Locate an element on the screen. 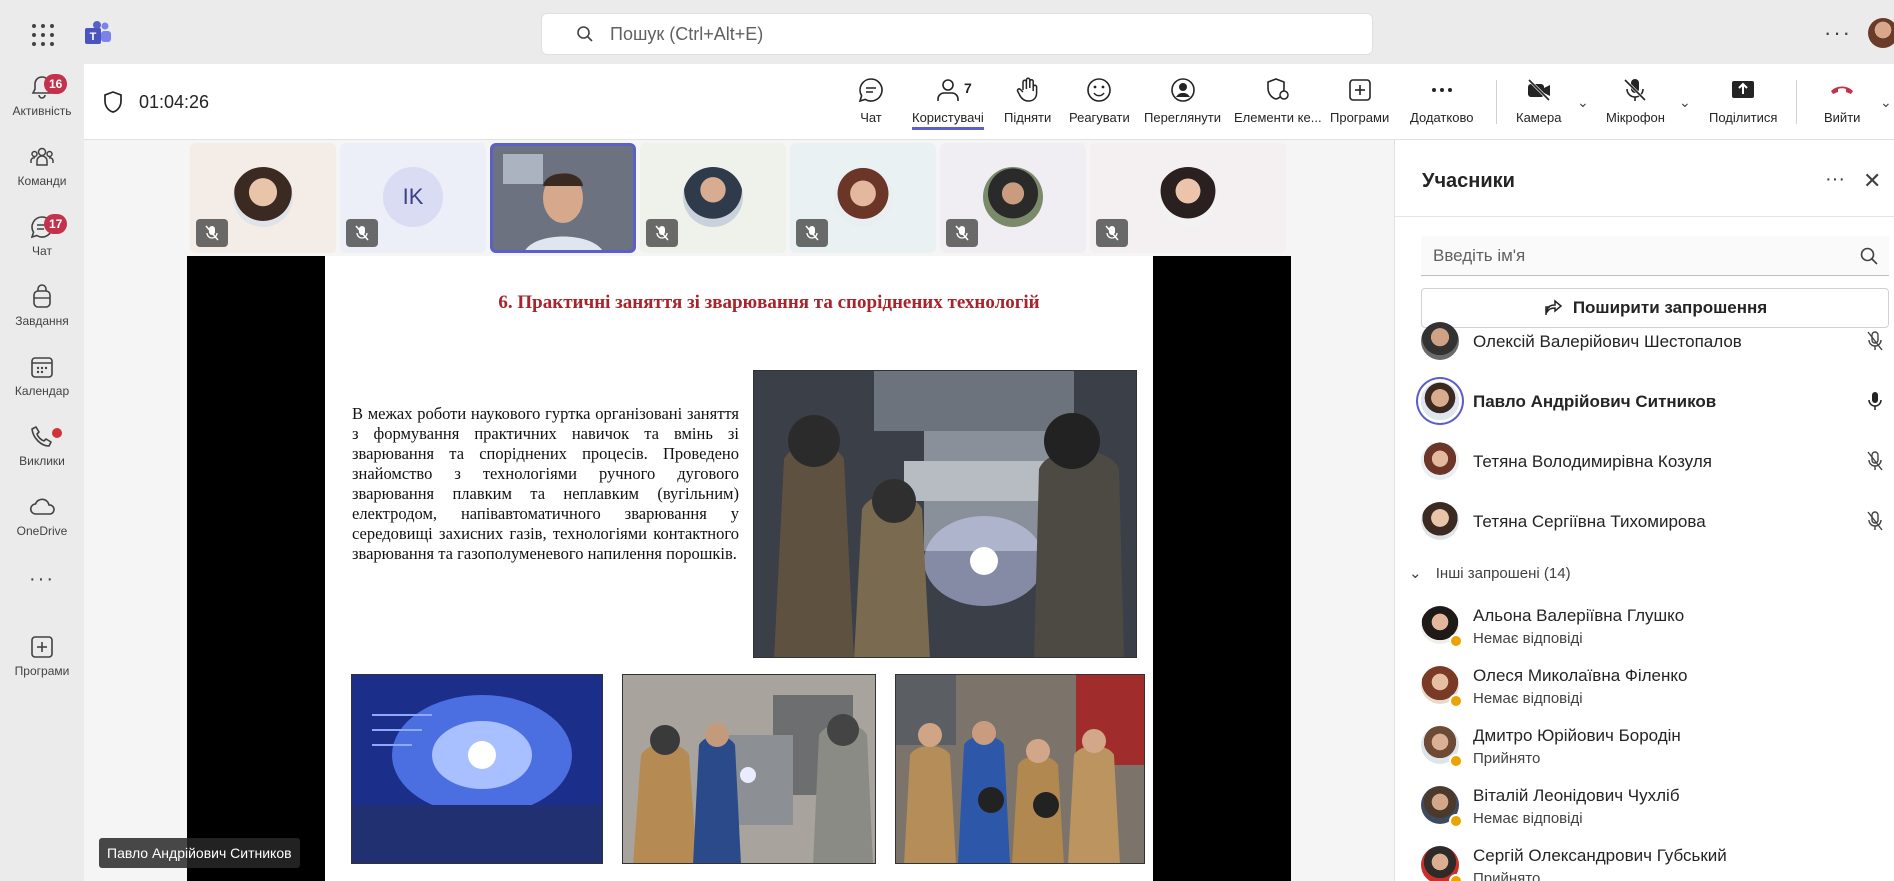 The height and width of the screenshot is (881, 1894). participant-row: Павло Андрійович Ситников is located at coordinates (1656, 402).